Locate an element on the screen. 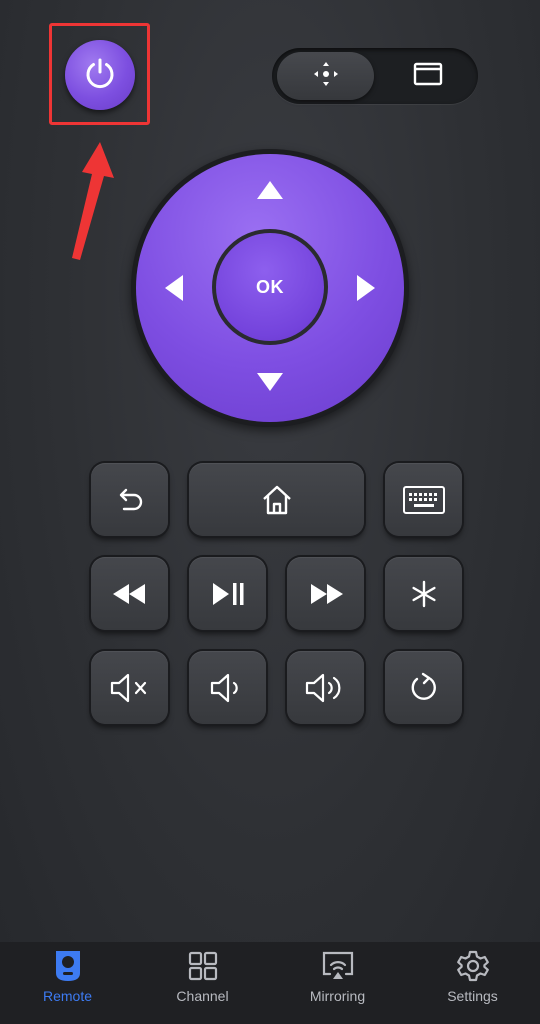  gear-icon is located at coordinates (473, 966).